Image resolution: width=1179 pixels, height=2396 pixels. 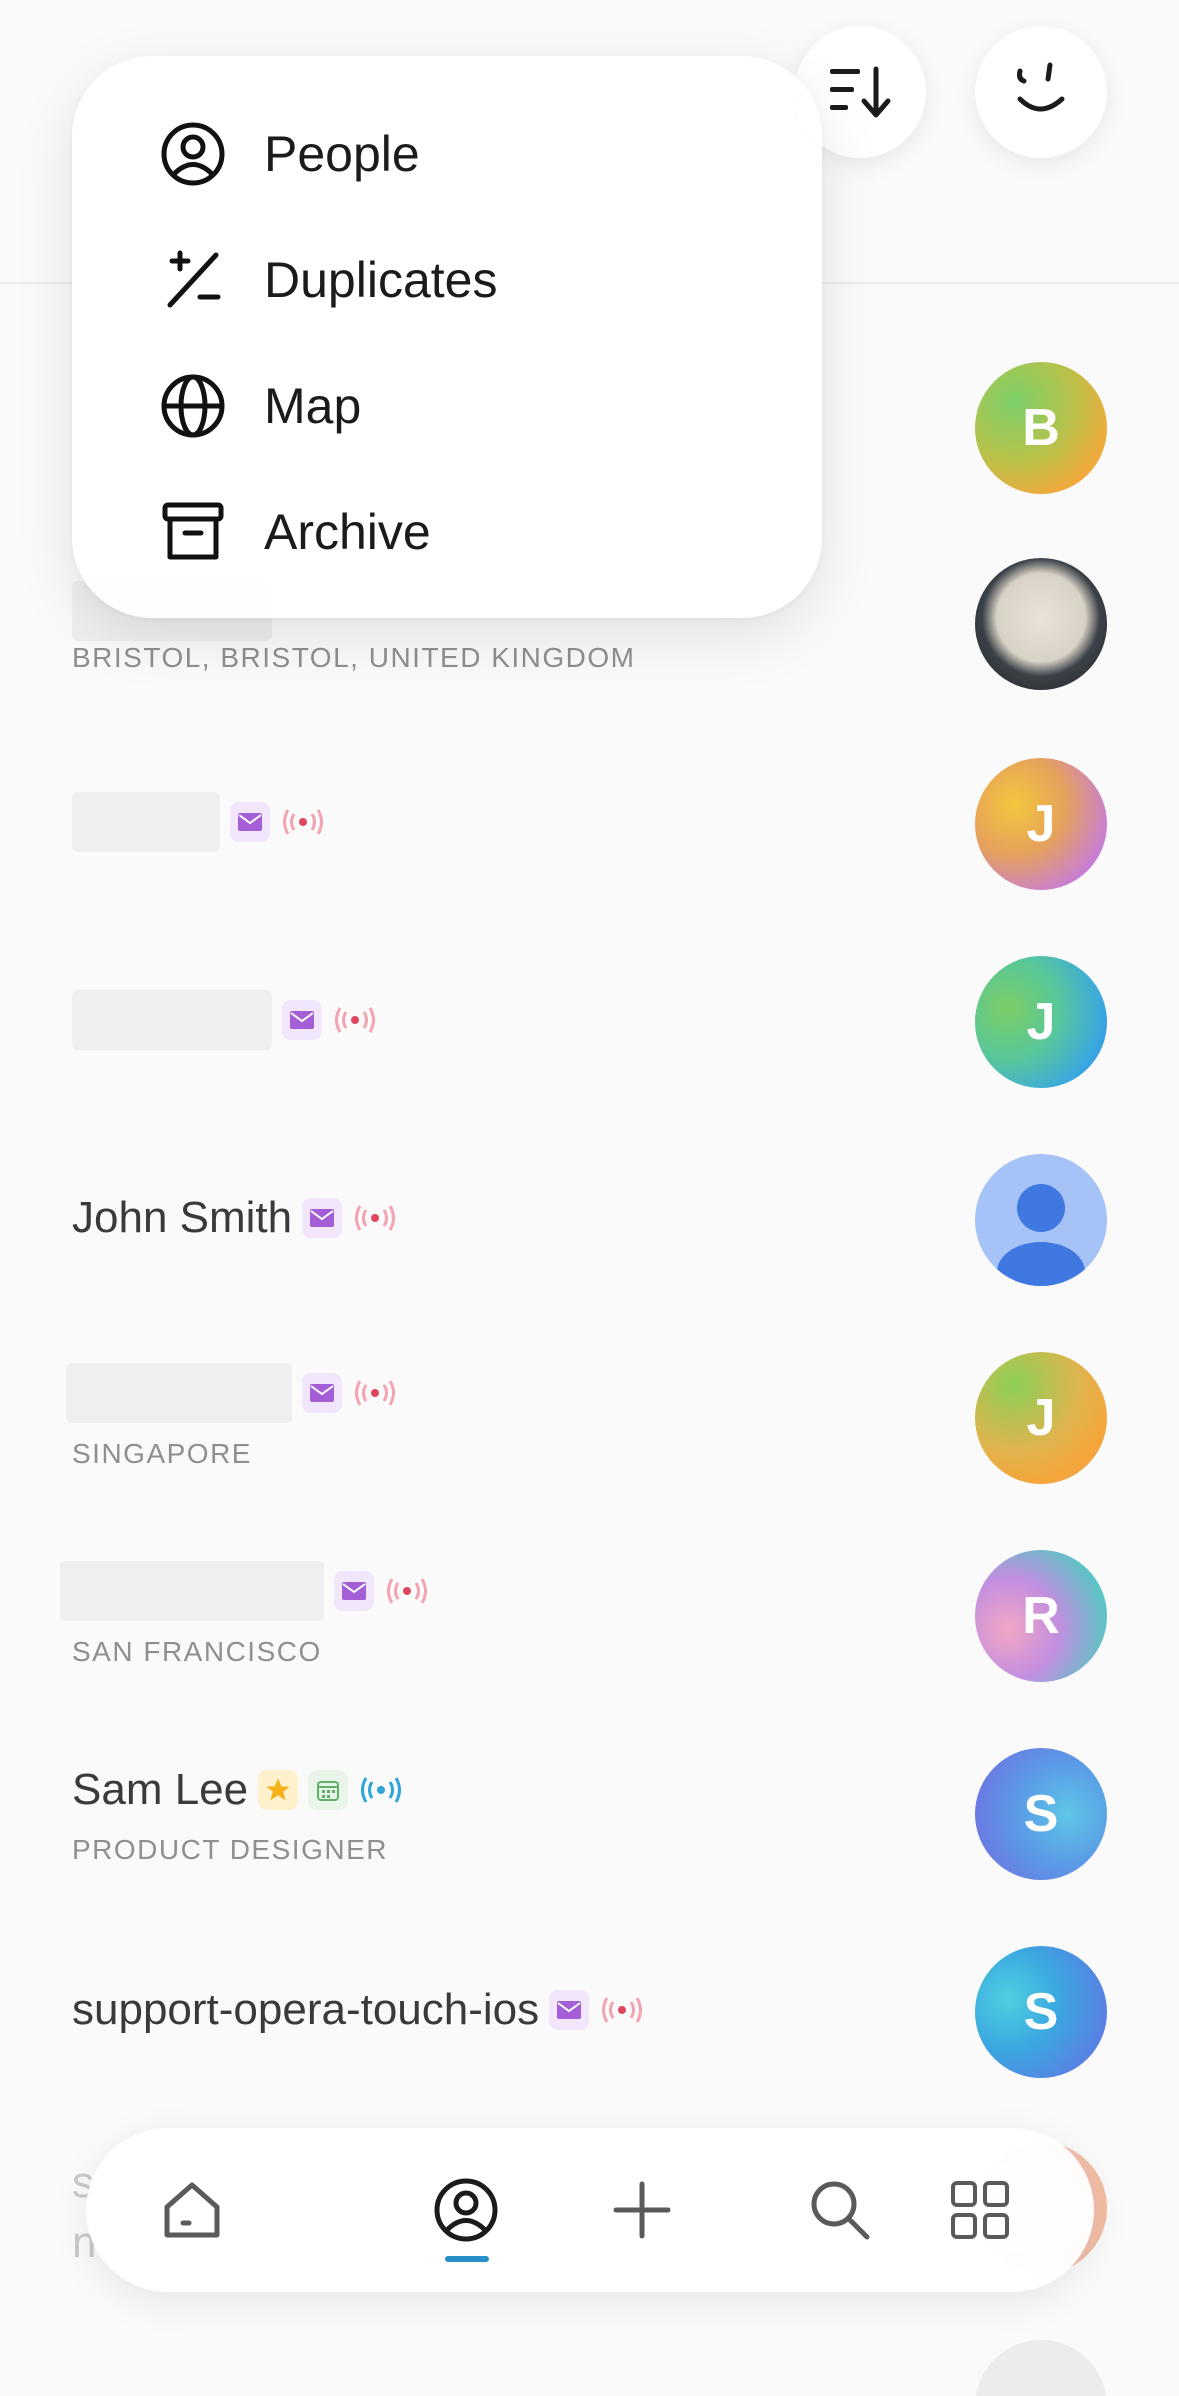 I want to click on archive-box-icon, so click(x=193, y=532).